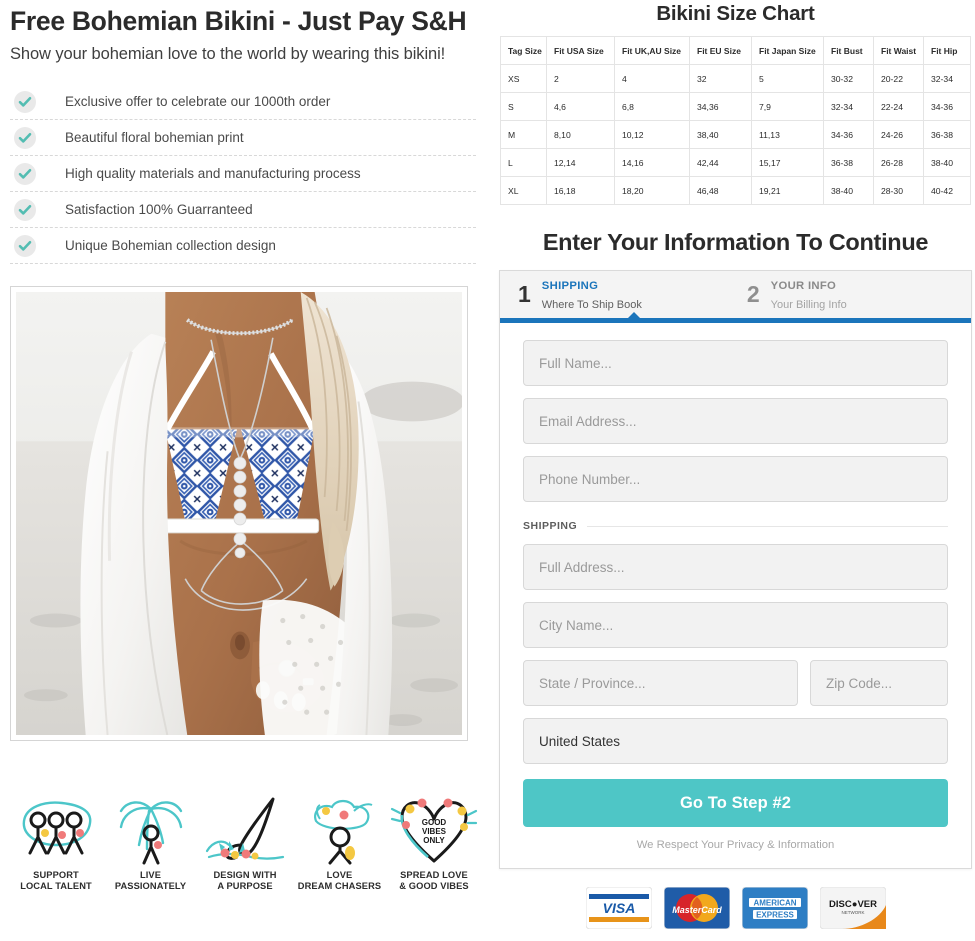 Image resolution: width=975 pixels, height=941 pixels. I want to click on state-zip-row, so click(735, 689).